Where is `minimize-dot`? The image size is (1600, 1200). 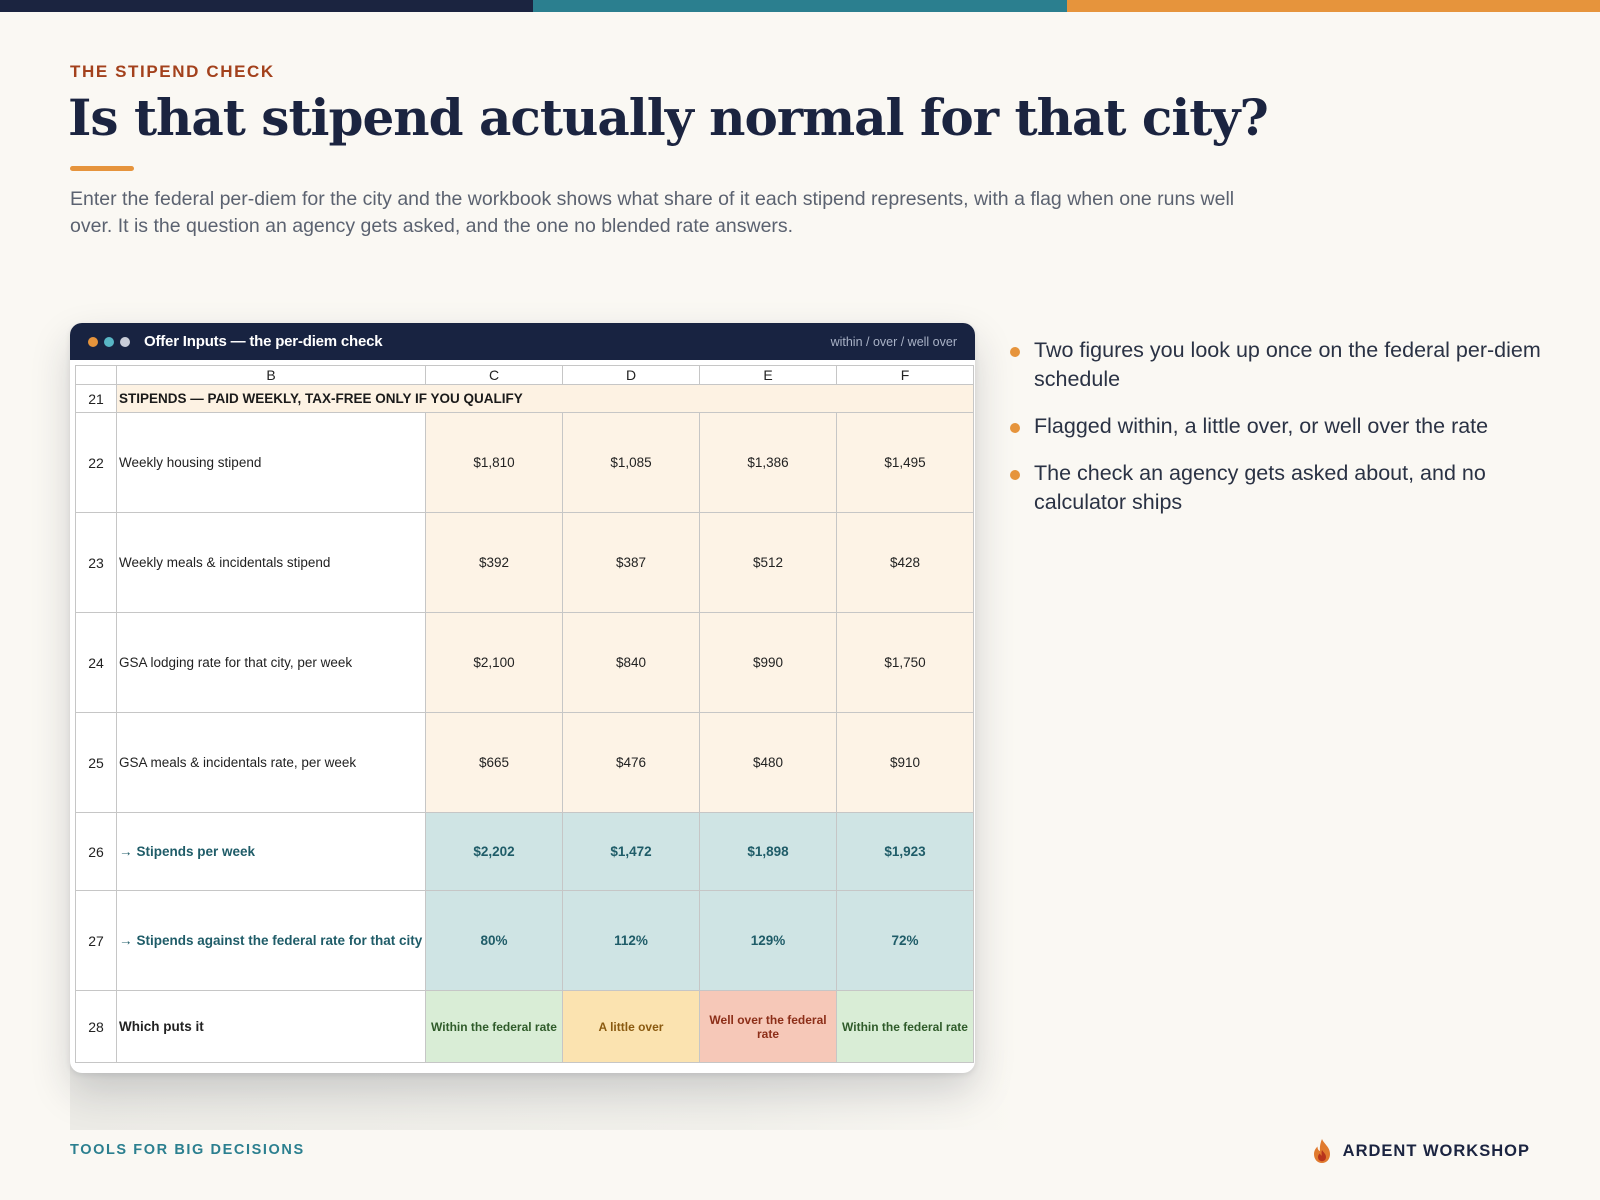
minimize-dot is located at coordinates (109, 341).